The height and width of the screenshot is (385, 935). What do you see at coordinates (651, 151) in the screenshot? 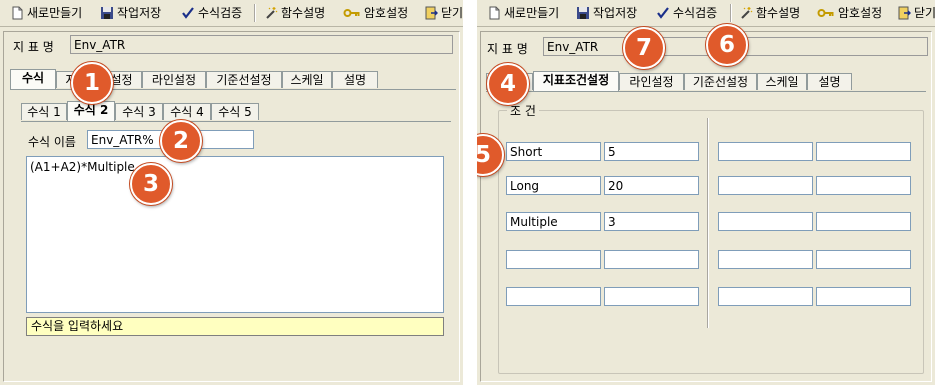
I see `condition-value-input-1: 5` at bounding box center [651, 151].